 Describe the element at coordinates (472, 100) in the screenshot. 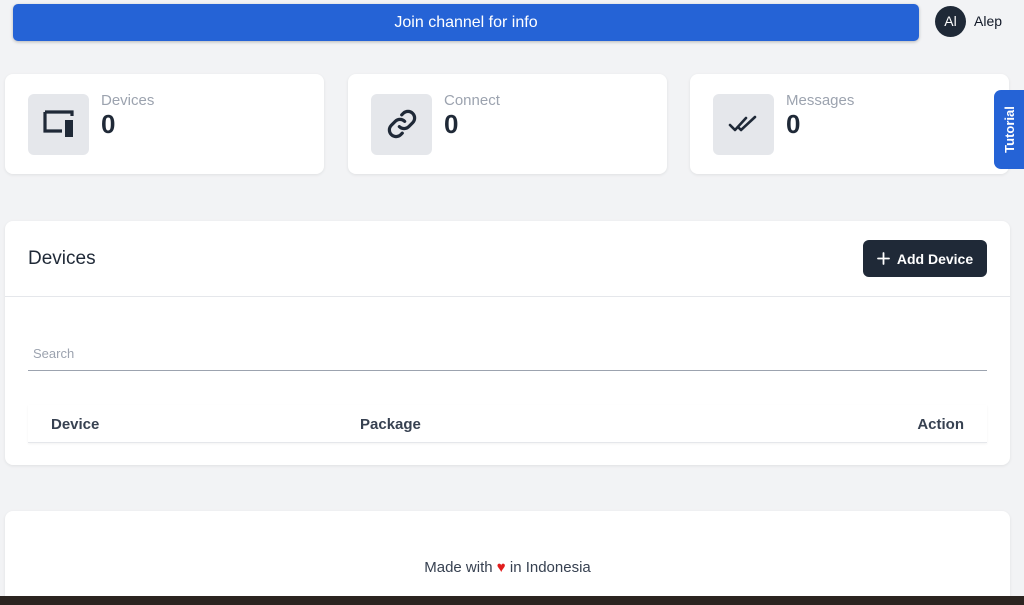

I see `stat-label: Connect` at that location.